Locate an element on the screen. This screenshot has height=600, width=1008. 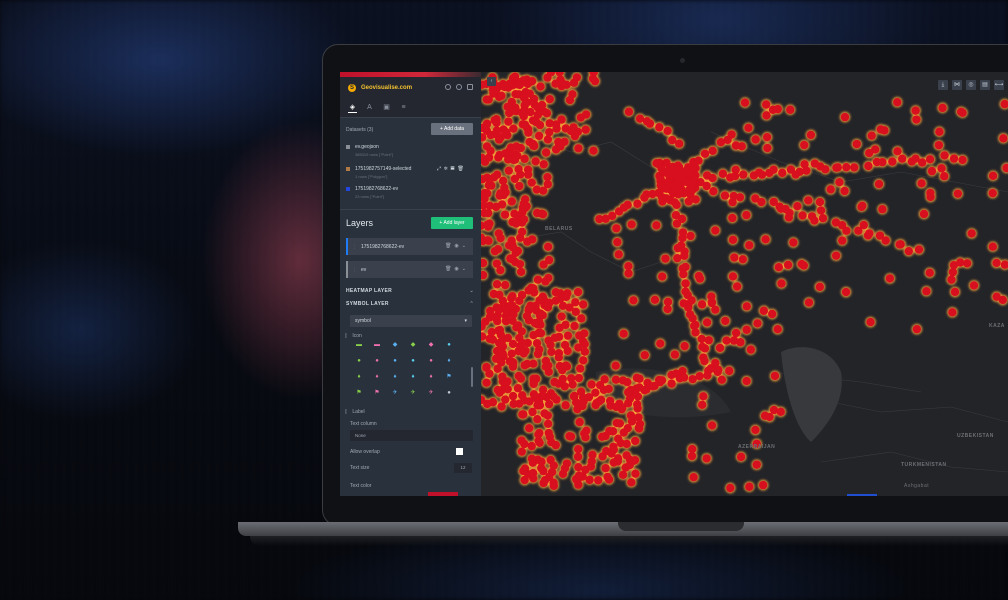
attribution-bar is located at coordinates (862, 495).